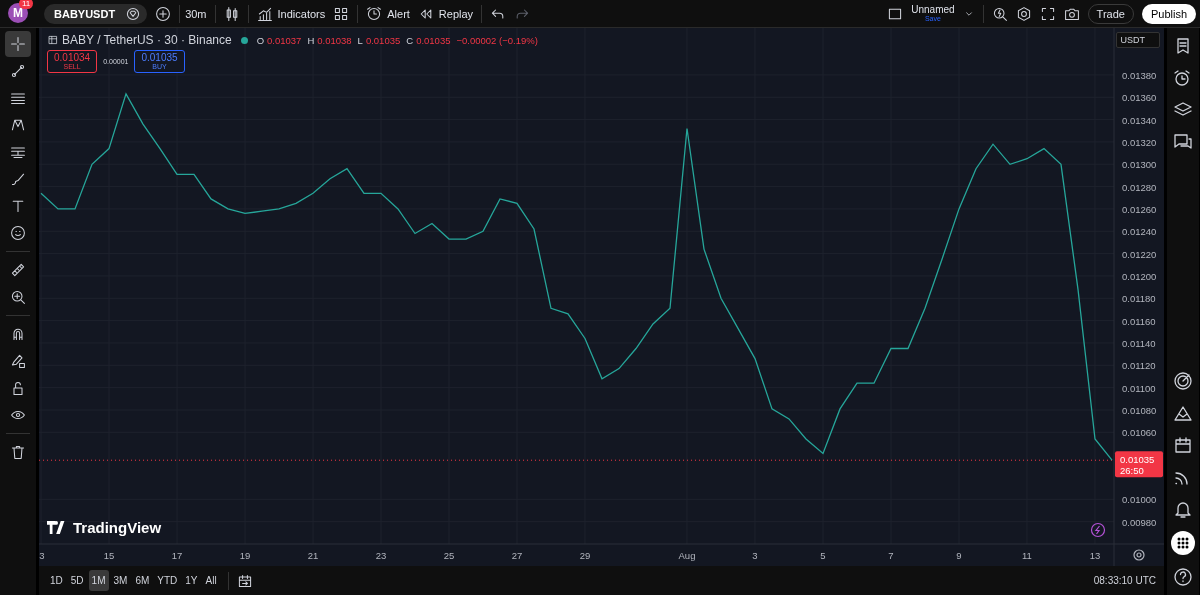 The image size is (1200, 595). Describe the element at coordinates (891, 555) in the screenshot. I see `date-label: 7` at that location.